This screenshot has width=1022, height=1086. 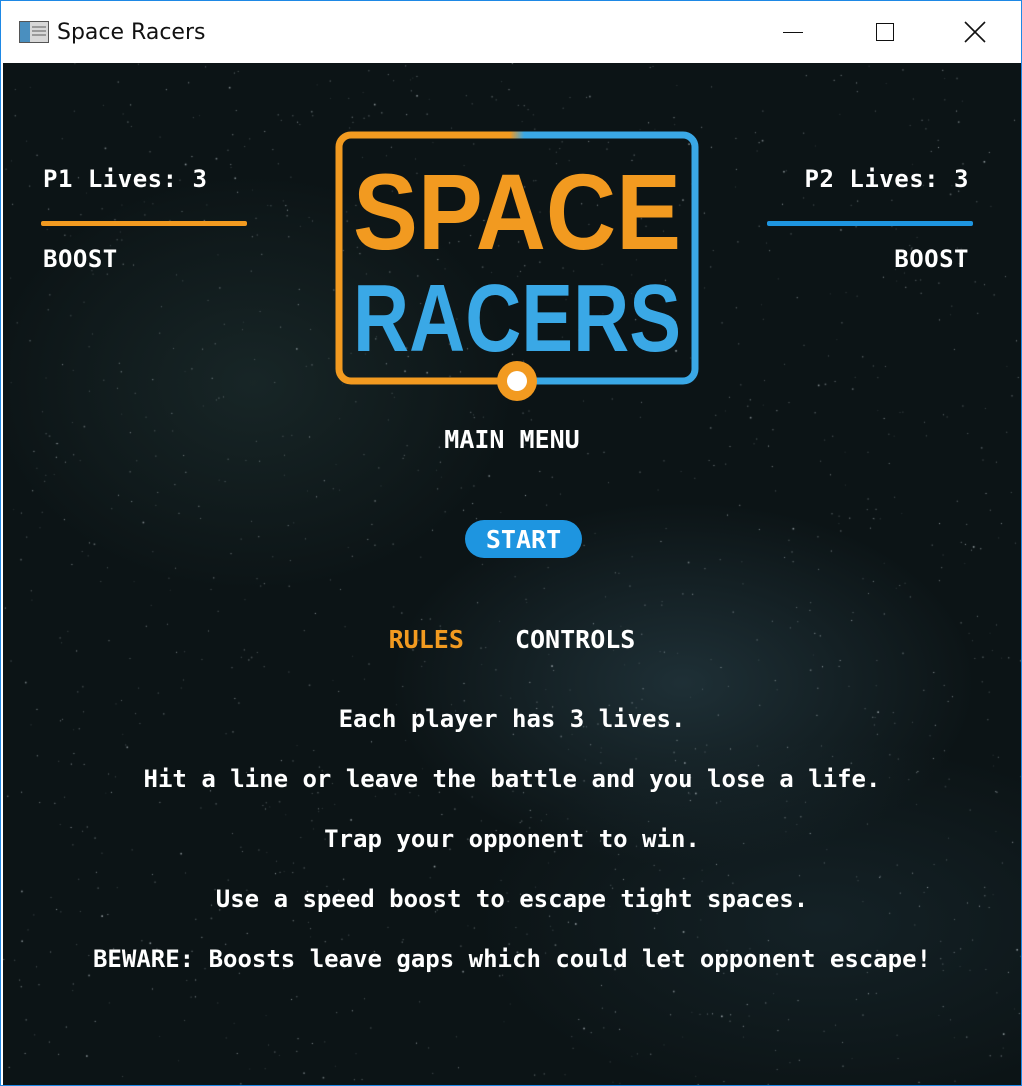 I want to click on logo-line-space: SPACE, so click(x=517, y=211).